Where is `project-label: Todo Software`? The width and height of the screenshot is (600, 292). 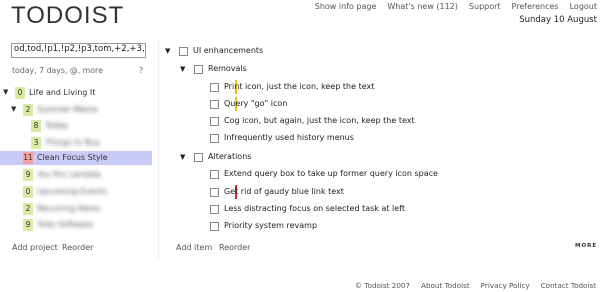
project-label: Todo Software is located at coordinates (65, 224).